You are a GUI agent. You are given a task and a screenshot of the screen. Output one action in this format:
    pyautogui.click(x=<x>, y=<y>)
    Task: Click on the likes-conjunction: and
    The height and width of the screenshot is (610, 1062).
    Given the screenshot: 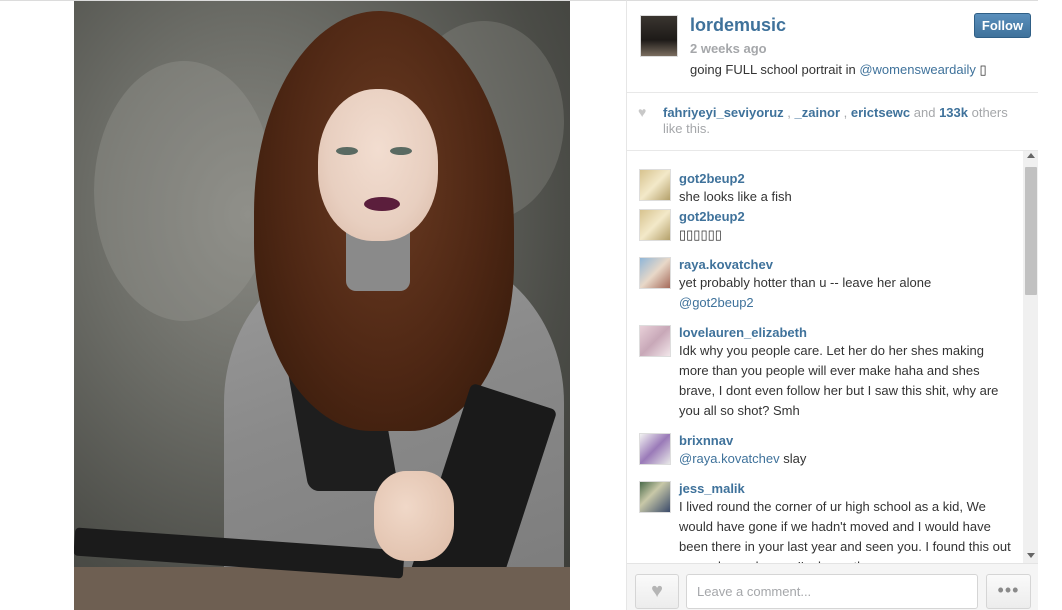 What is the action you would take?
    pyautogui.click(x=925, y=112)
    